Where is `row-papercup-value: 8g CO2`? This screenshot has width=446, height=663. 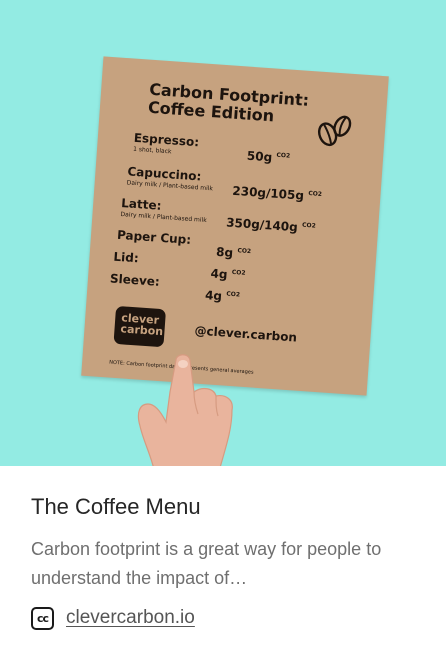
row-papercup-value: 8g CO2 is located at coordinates (233, 252).